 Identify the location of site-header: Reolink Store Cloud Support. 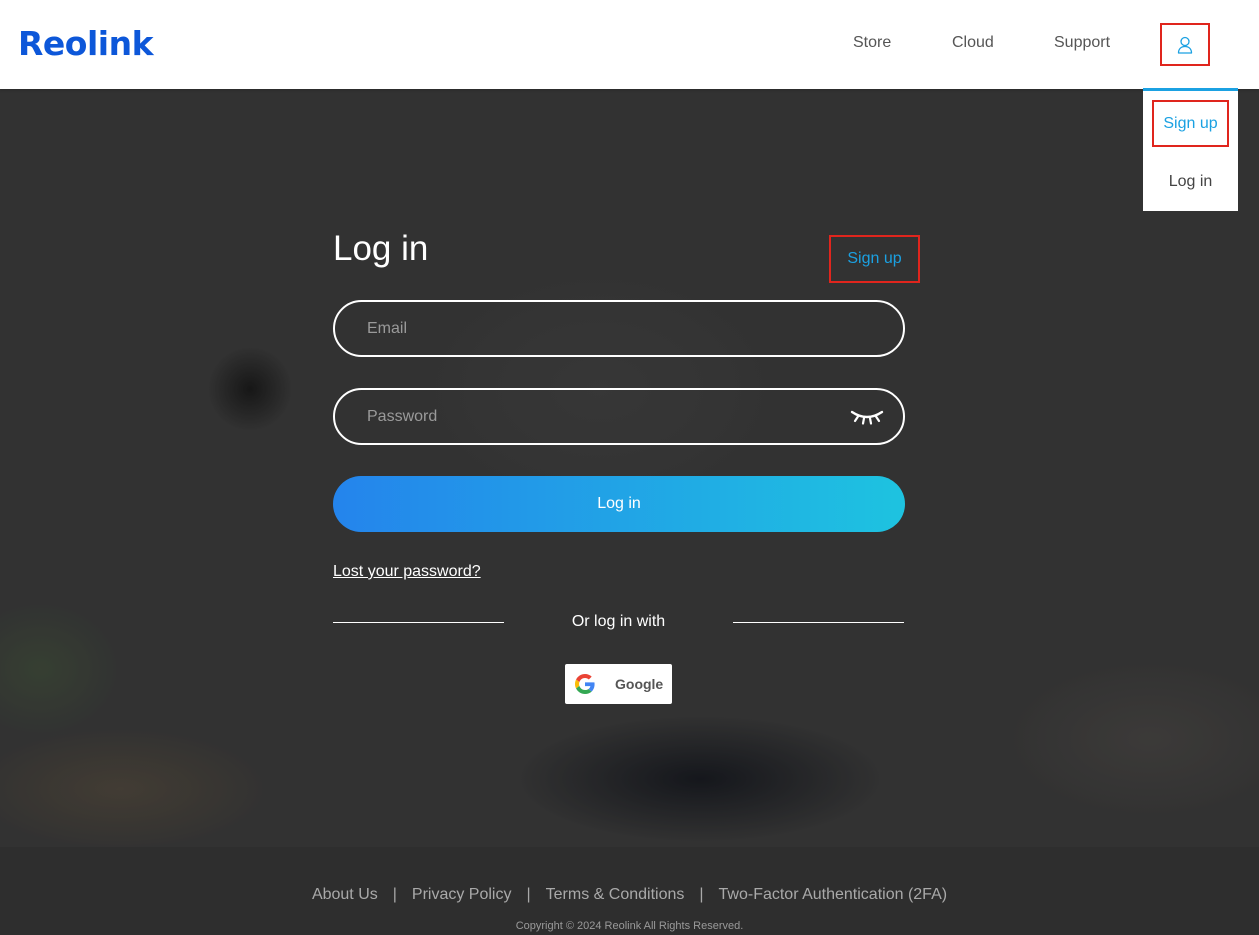
(629, 44).